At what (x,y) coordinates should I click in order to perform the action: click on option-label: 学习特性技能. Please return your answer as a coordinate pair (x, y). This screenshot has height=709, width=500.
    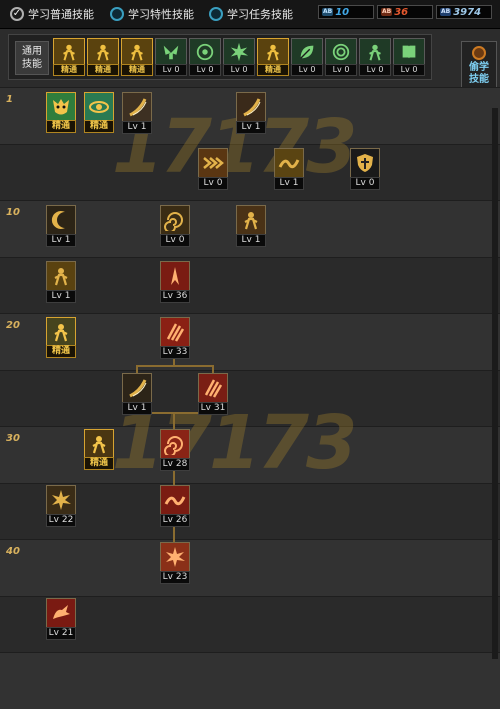
    Looking at the image, I should click on (161, 14).